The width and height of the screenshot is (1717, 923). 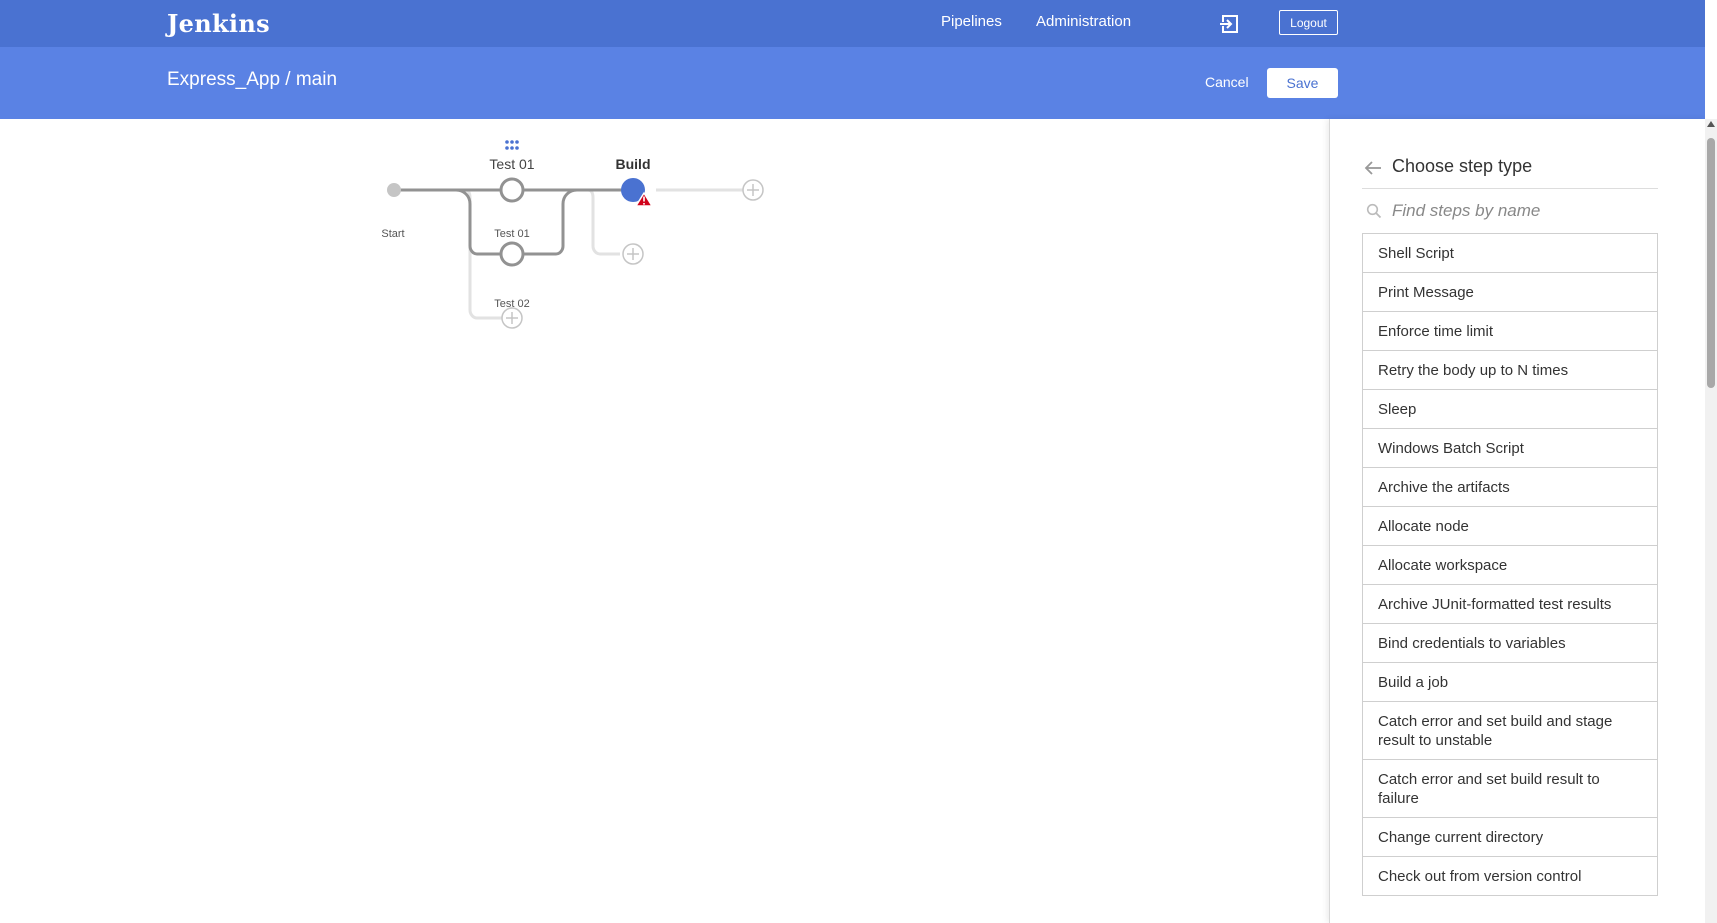 I want to click on step-item-retry: Retry the body up to N times, so click(x=1510, y=370).